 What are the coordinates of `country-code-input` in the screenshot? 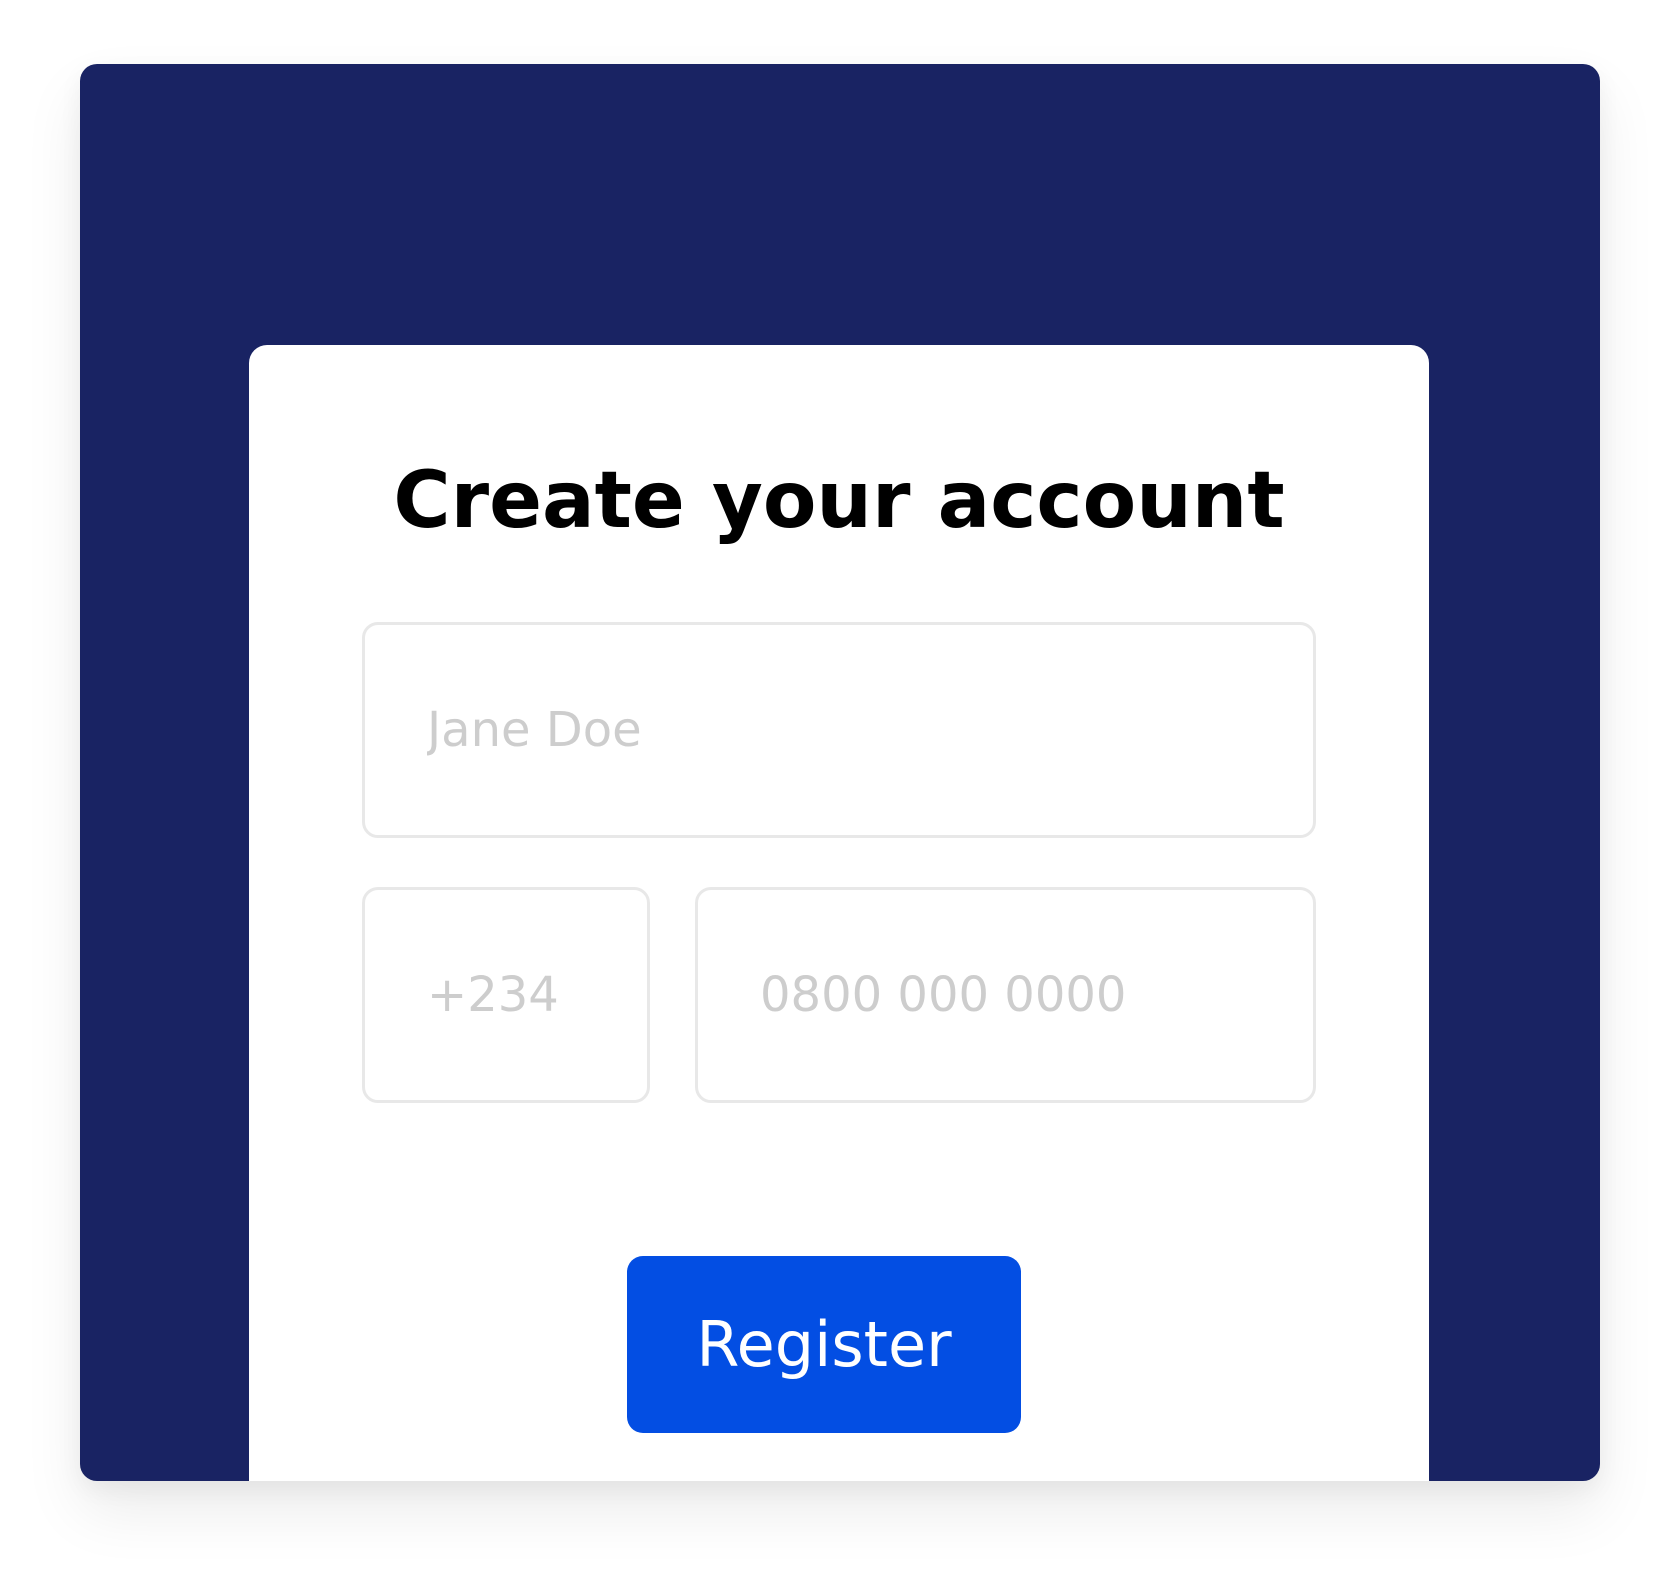 It's located at (506, 995).